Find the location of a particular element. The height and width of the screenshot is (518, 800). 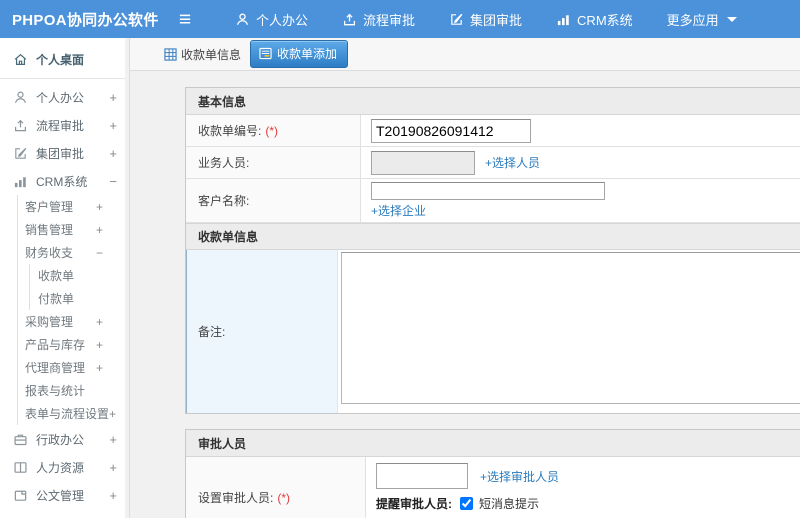

sidebar-item-label: 报表与统计 is located at coordinates (55, 391).